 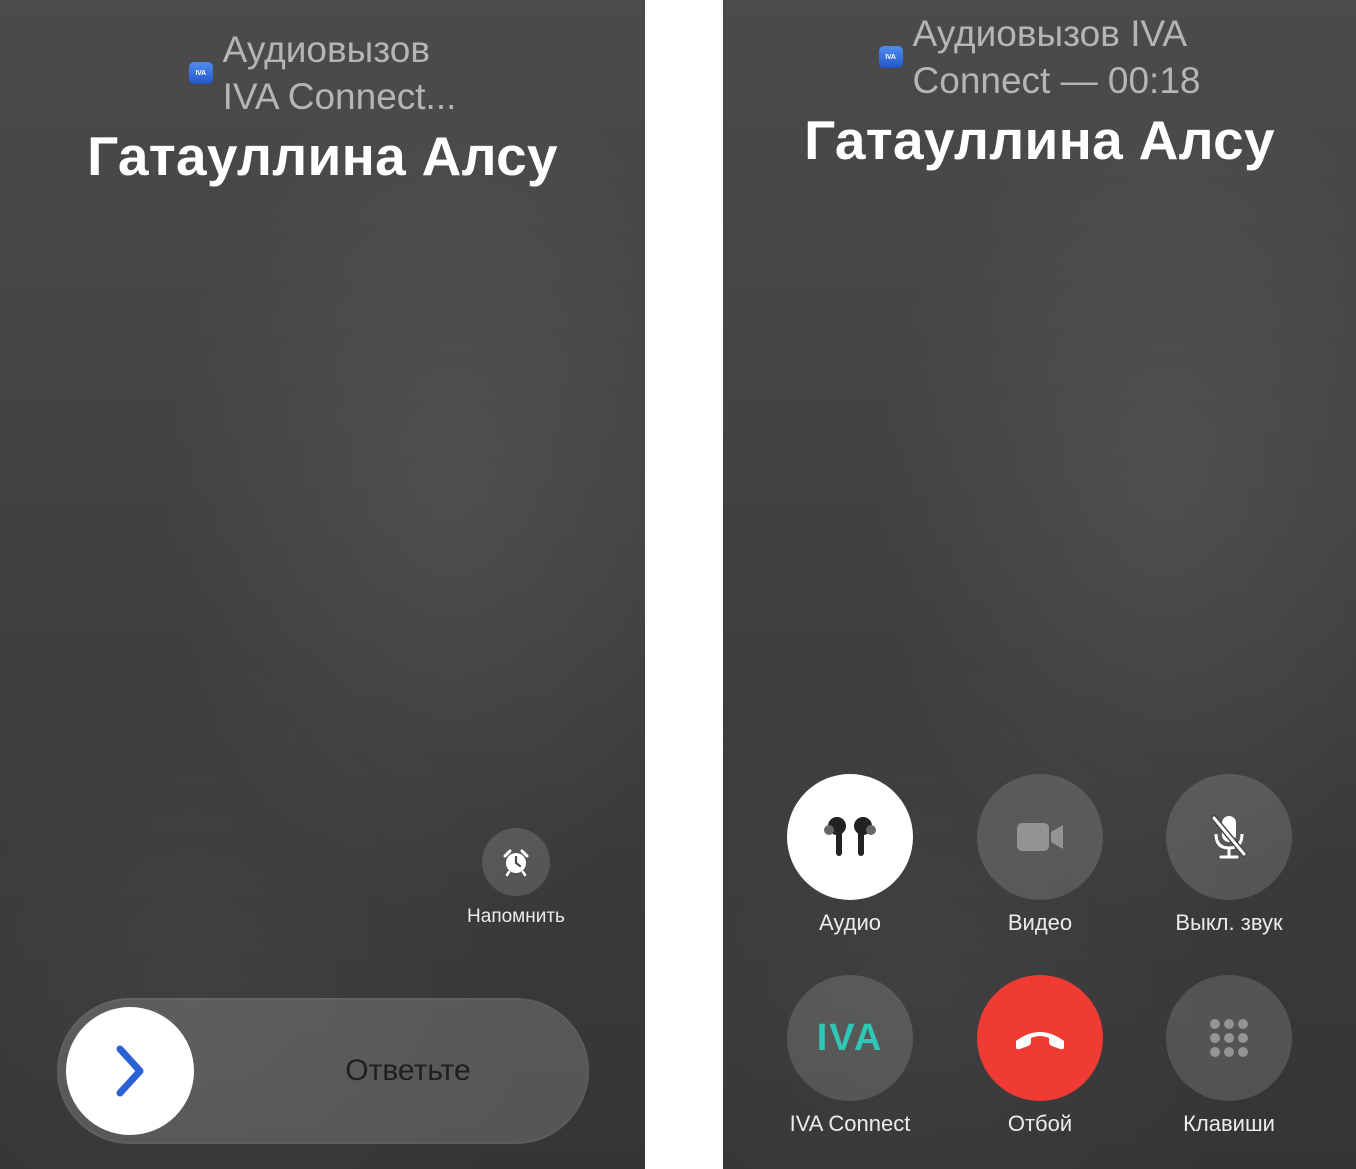 I want to click on iva-connect-circle: IVA, so click(x=850, y=1038).